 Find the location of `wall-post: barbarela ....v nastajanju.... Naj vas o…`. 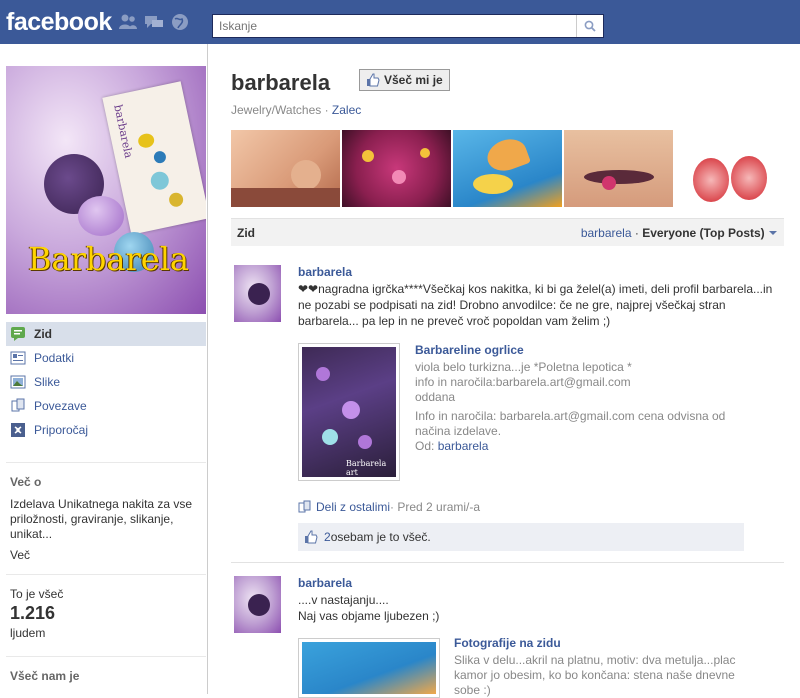

wall-post: barbarela ....v nastajanju.... Naj vas o… is located at coordinates (507, 637).